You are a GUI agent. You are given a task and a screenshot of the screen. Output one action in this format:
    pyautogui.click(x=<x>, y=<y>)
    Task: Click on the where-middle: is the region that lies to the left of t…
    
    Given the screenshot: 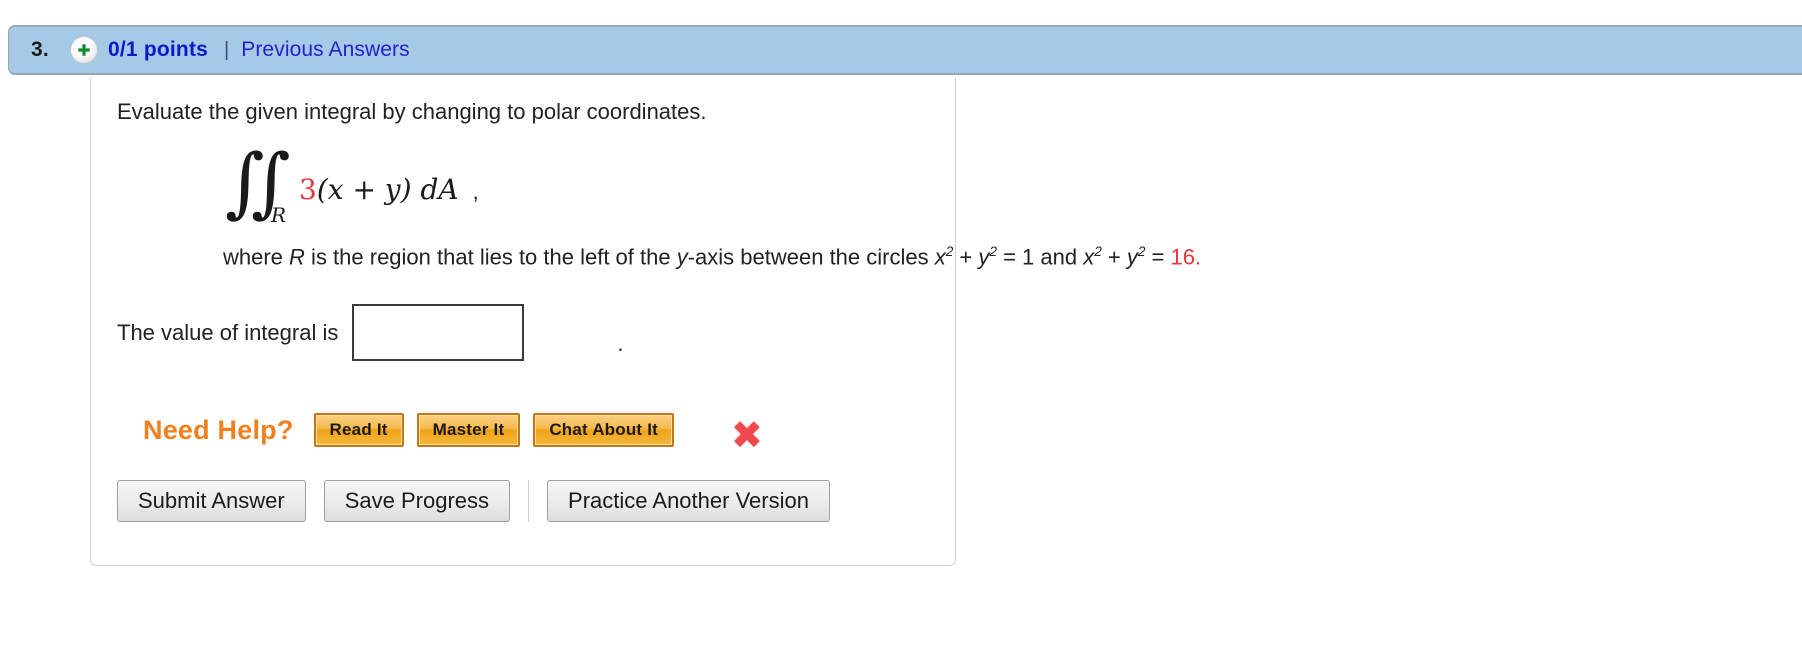 What is the action you would take?
    pyautogui.click(x=490, y=257)
    